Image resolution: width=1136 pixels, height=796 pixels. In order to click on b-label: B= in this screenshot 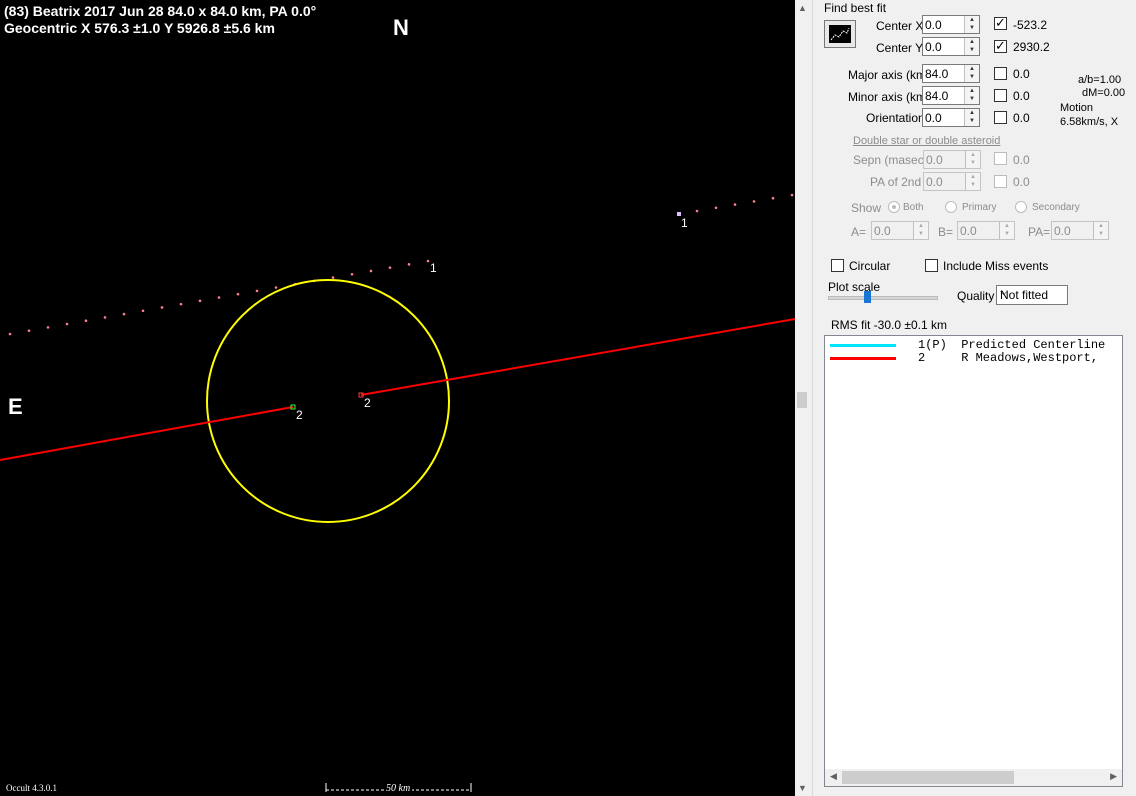, I will do `click(946, 232)`.